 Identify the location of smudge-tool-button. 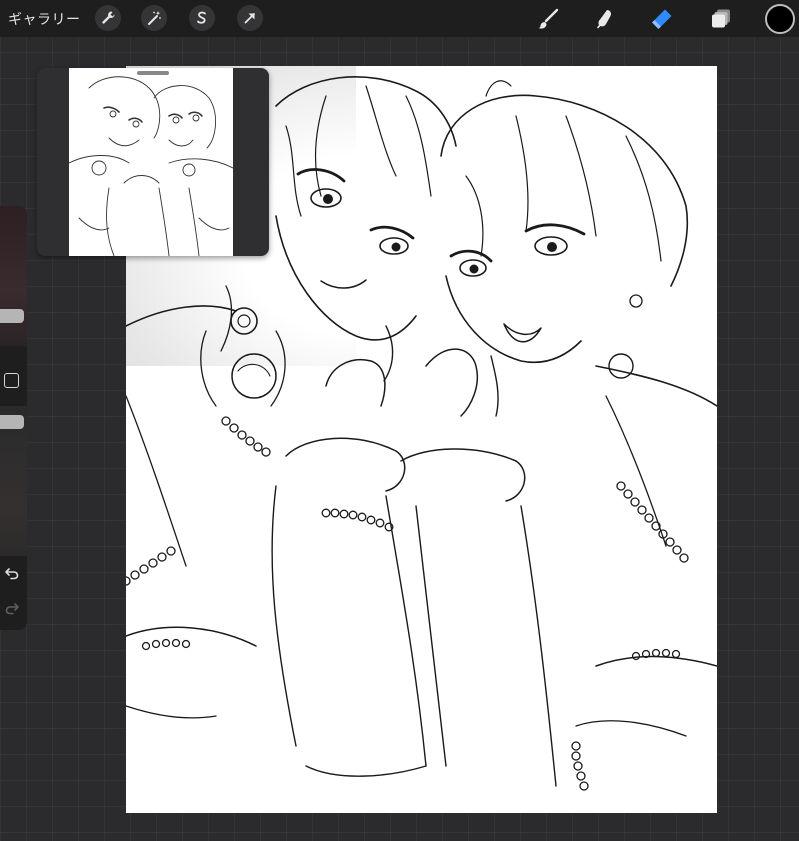
(605, 19).